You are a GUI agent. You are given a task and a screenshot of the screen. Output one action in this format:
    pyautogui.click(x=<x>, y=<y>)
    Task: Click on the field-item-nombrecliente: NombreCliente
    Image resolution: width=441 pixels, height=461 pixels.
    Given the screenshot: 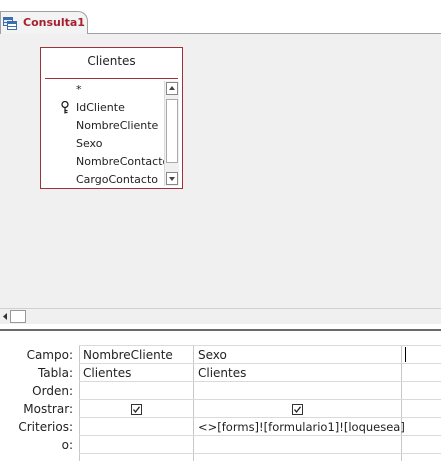 What is the action you would take?
    pyautogui.click(x=105, y=125)
    